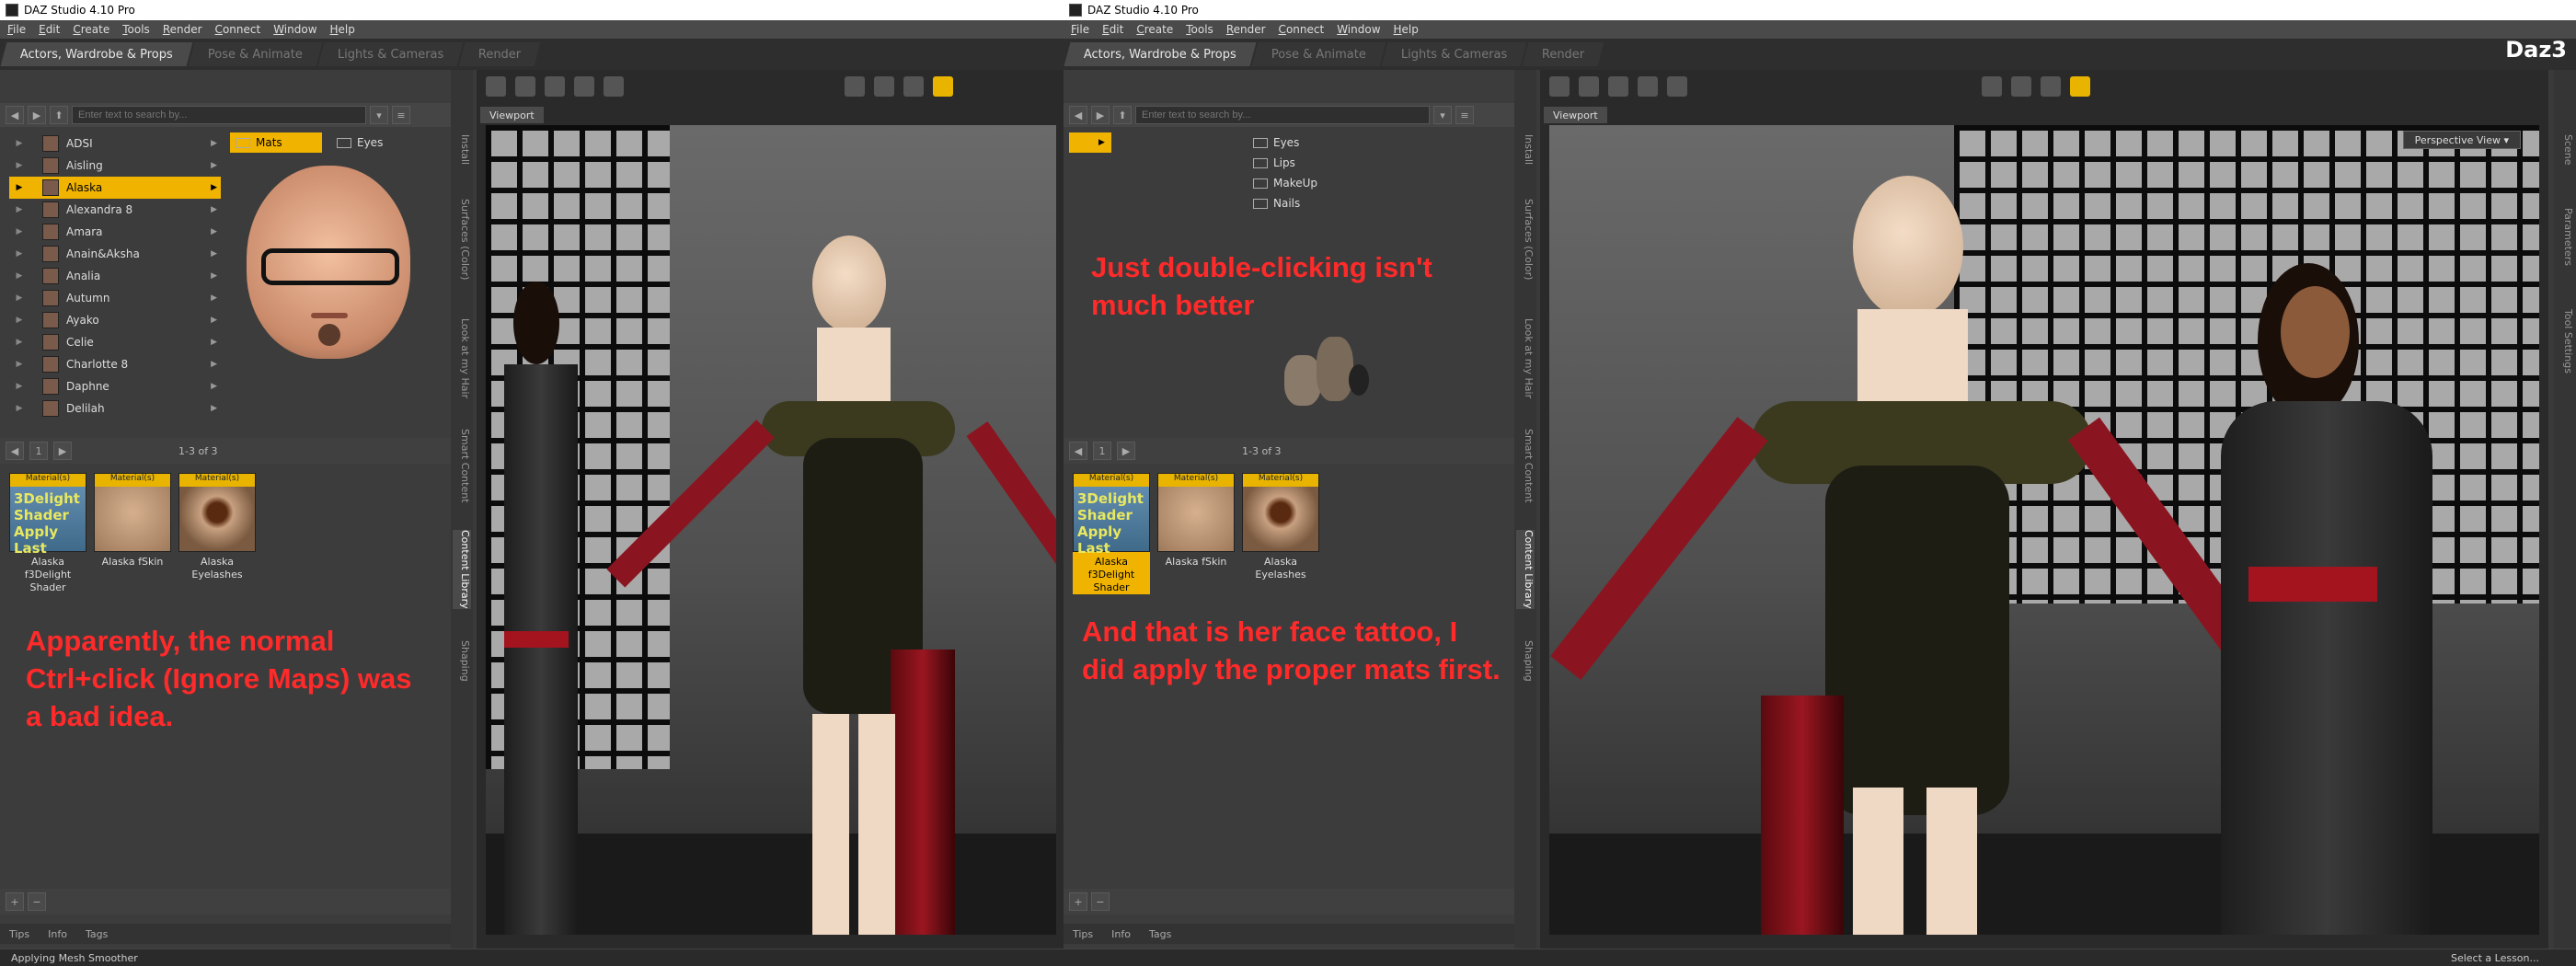 This screenshot has width=2576, height=966. What do you see at coordinates (115, 342) in the screenshot?
I see `tree-item: ▶ Celie ▶` at bounding box center [115, 342].